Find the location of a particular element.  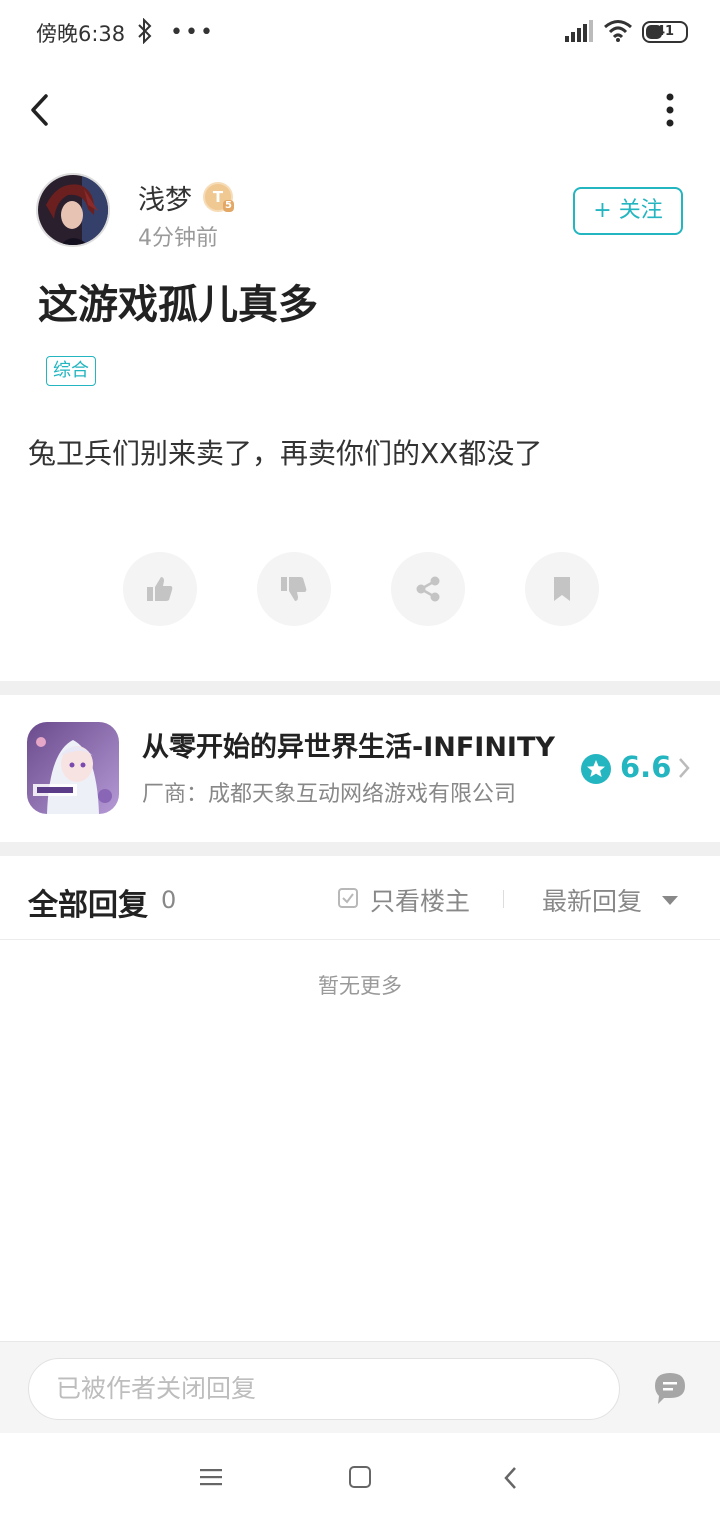

menu-icon is located at coordinates (211, 1477).